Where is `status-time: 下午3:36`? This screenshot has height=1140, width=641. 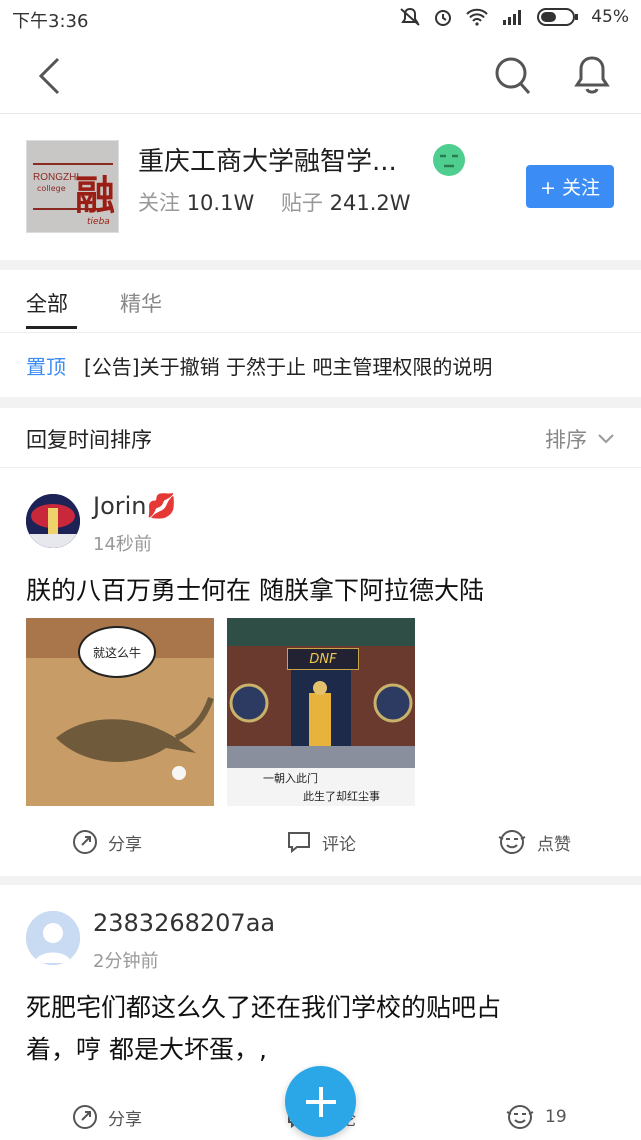 status-time: 下午3:36 is located at coordinates (50, 21).